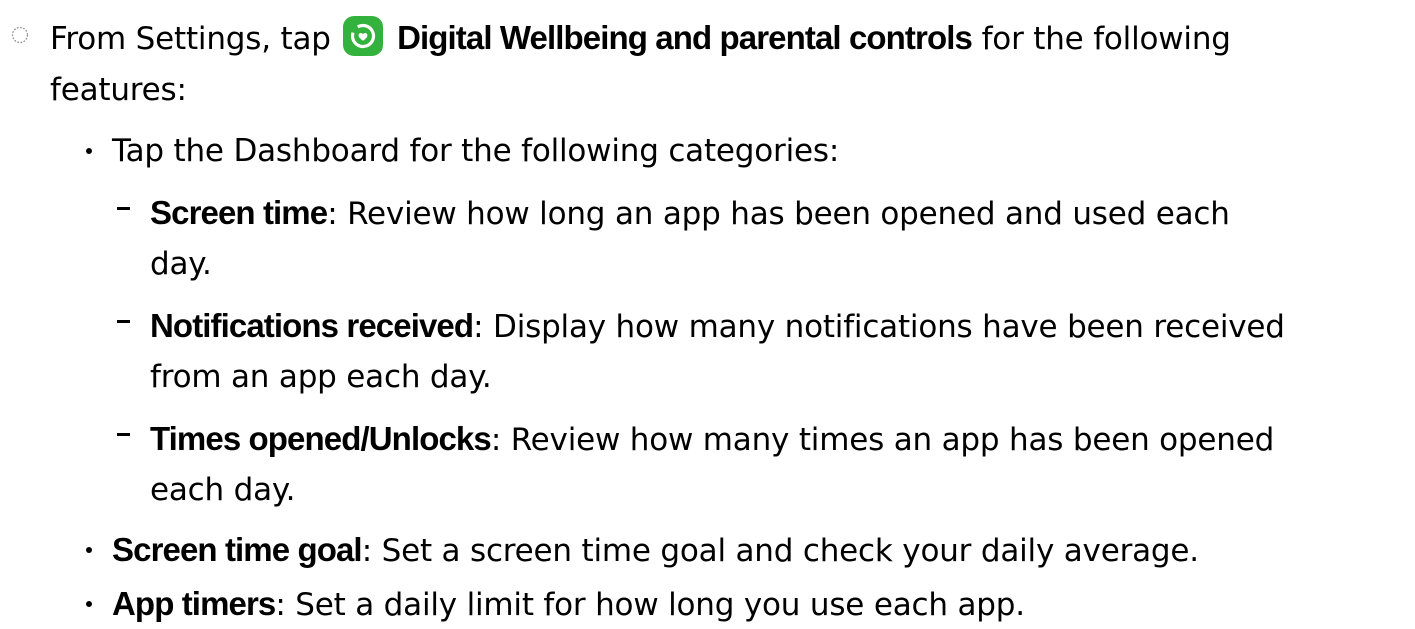  What do you see at coordinates (190, 39) in the screenshot?
I see `step-prefix: From Settings, tap` at bounding box center [190, 39].